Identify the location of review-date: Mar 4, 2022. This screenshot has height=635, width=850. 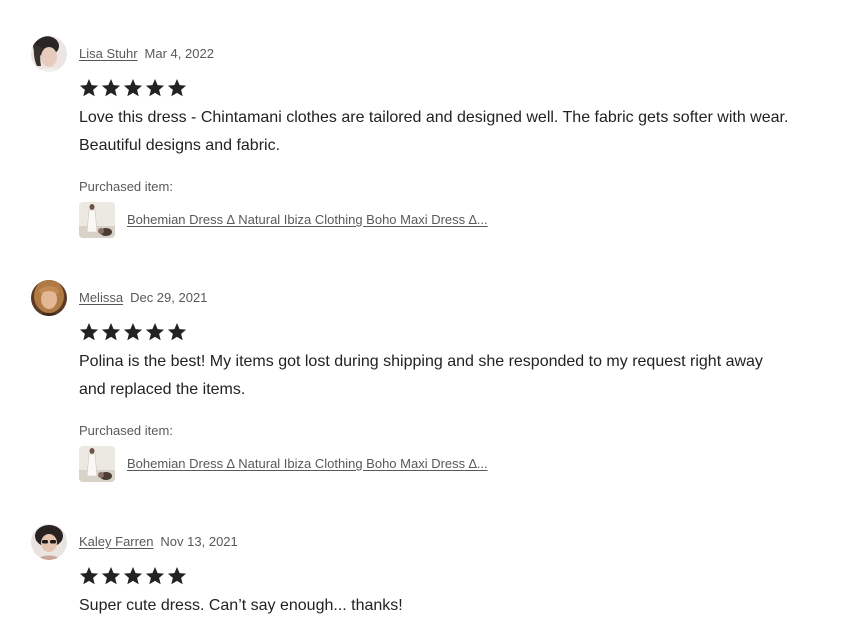
(179, 53).